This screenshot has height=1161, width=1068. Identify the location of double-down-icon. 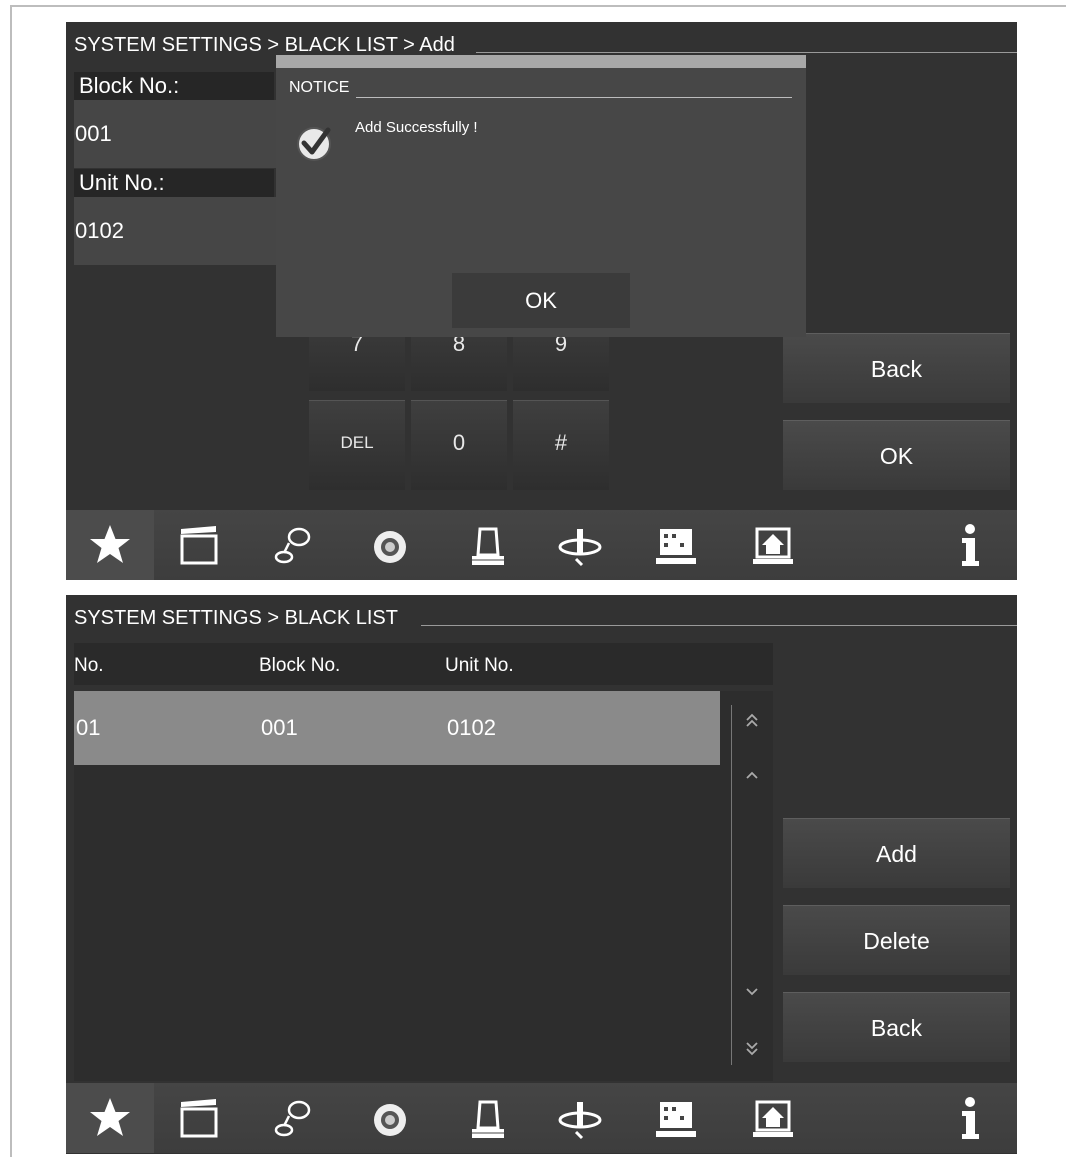
(752, 1048).